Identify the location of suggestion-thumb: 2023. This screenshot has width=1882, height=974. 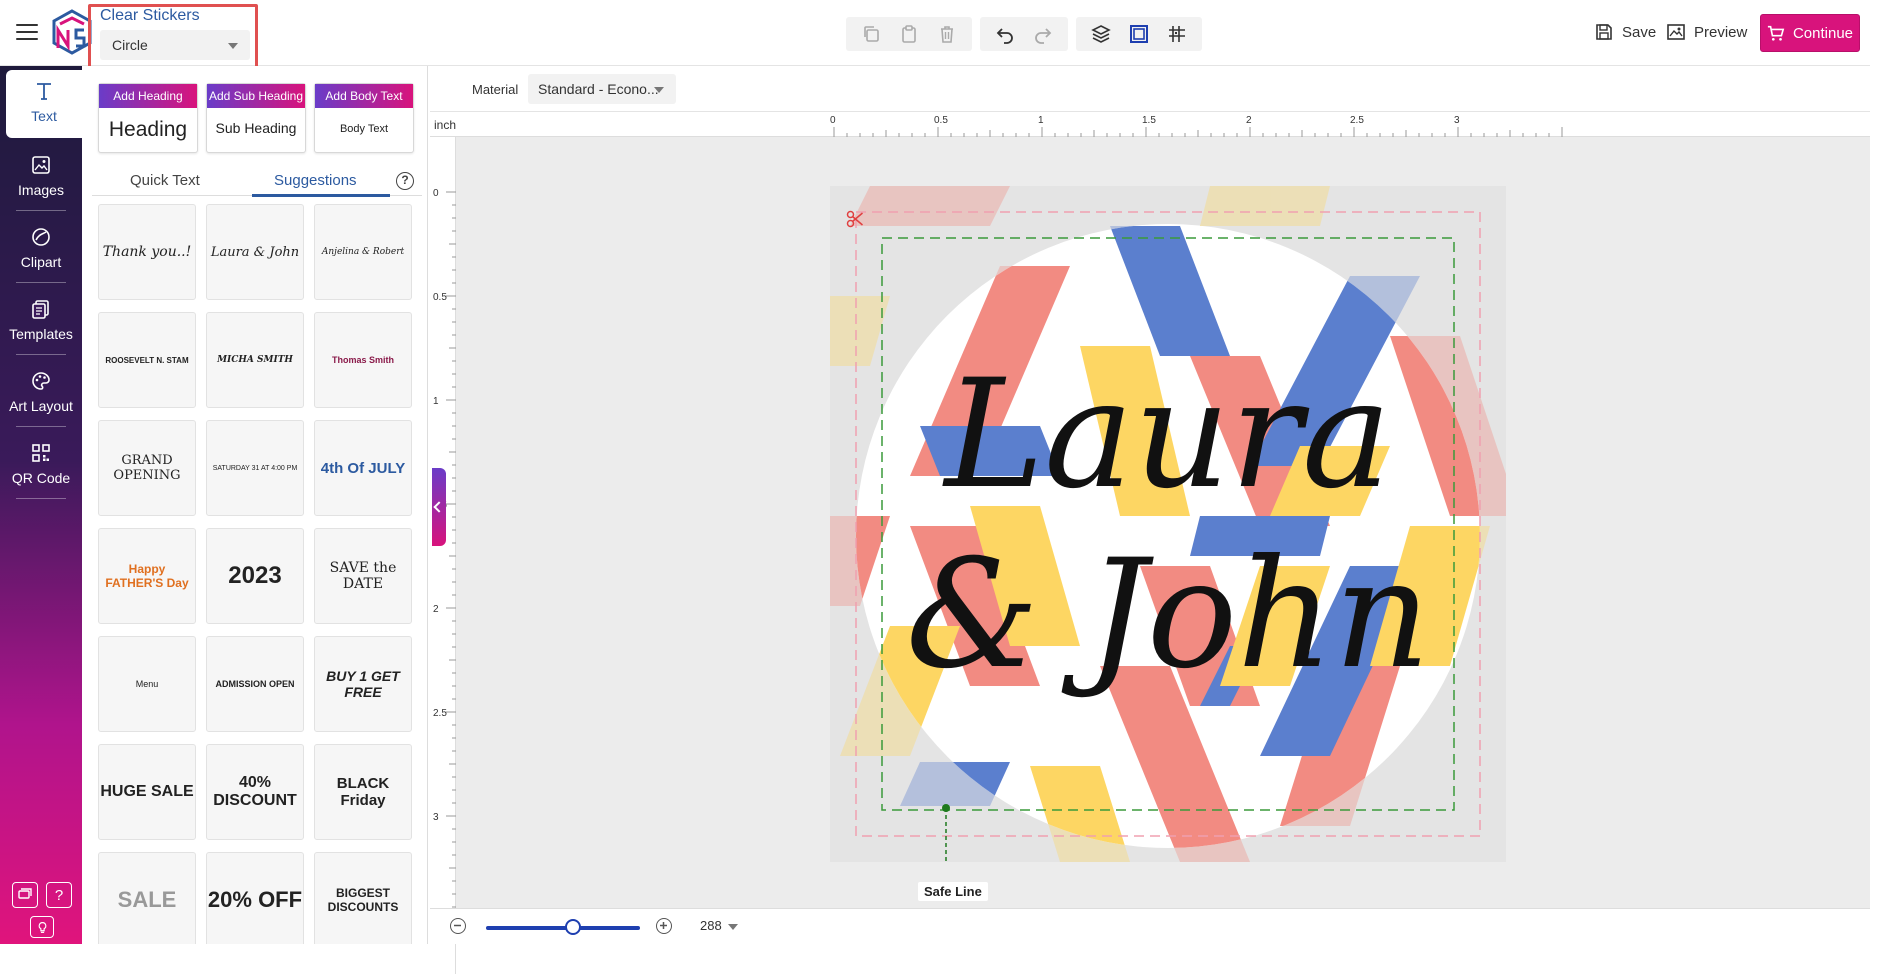
(255, 576).